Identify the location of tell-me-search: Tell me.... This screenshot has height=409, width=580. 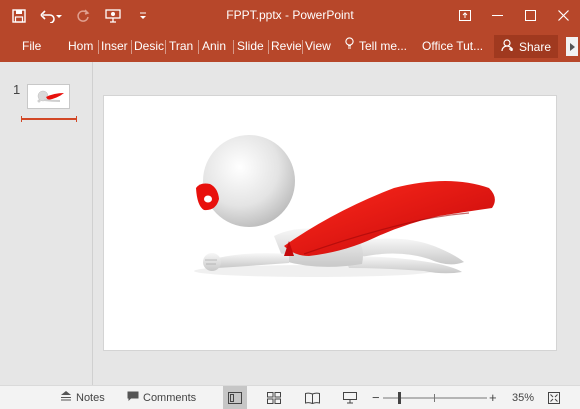
(380, 46).